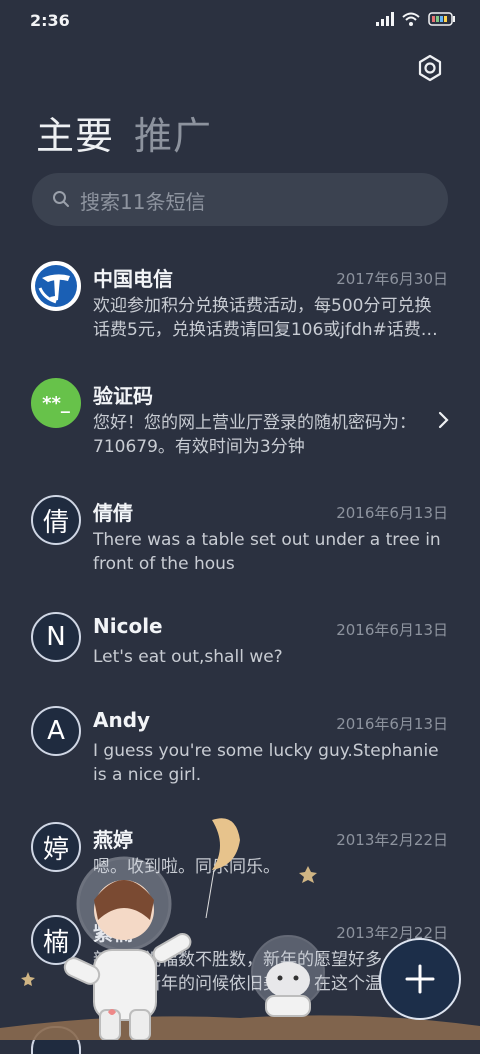  Describe the element at coordinates (122, 720) in the screenshot. I see `contact-name: Andy` at that location.